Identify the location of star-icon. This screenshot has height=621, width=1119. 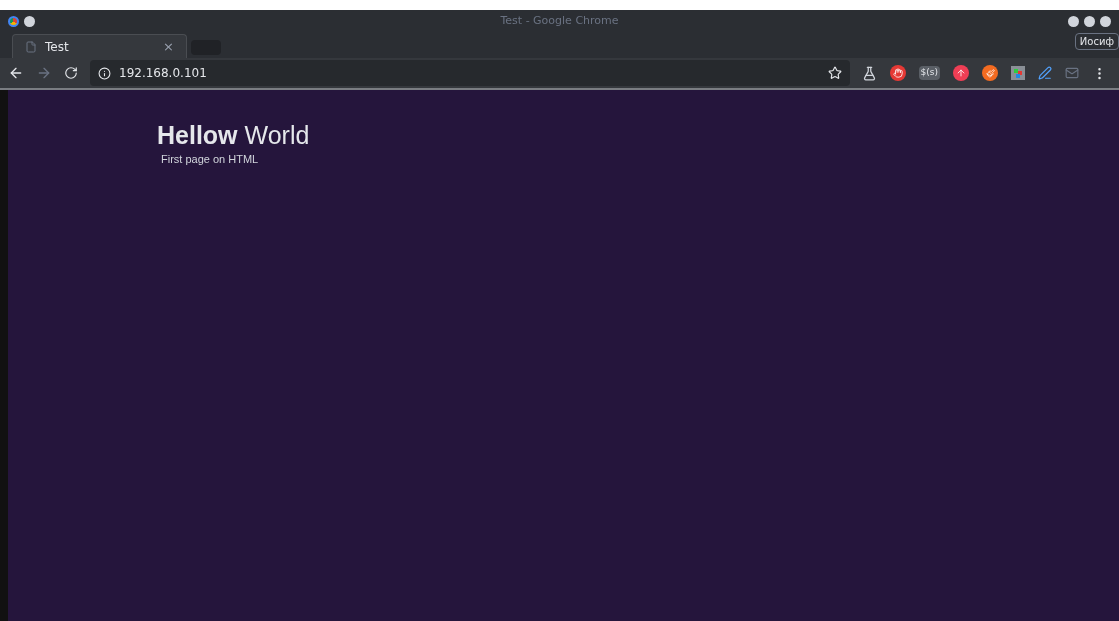
(834, 73).